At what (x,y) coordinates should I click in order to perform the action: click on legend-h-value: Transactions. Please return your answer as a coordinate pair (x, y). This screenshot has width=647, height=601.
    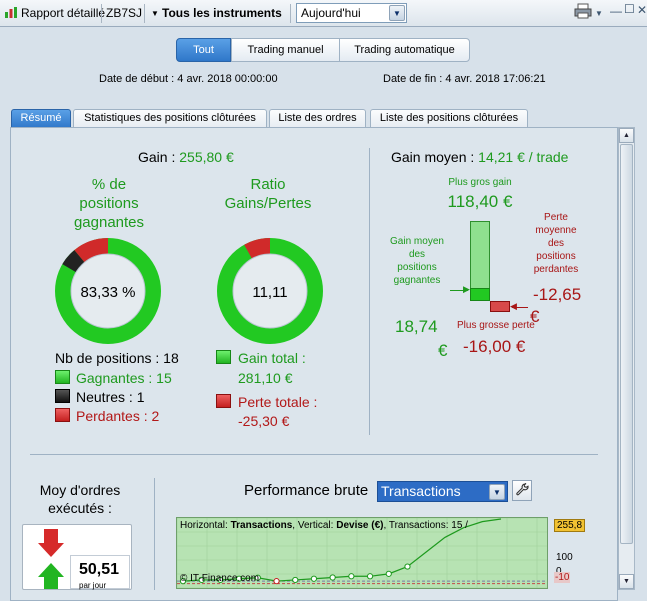
    Looking at the image, I should click on (261, 525).